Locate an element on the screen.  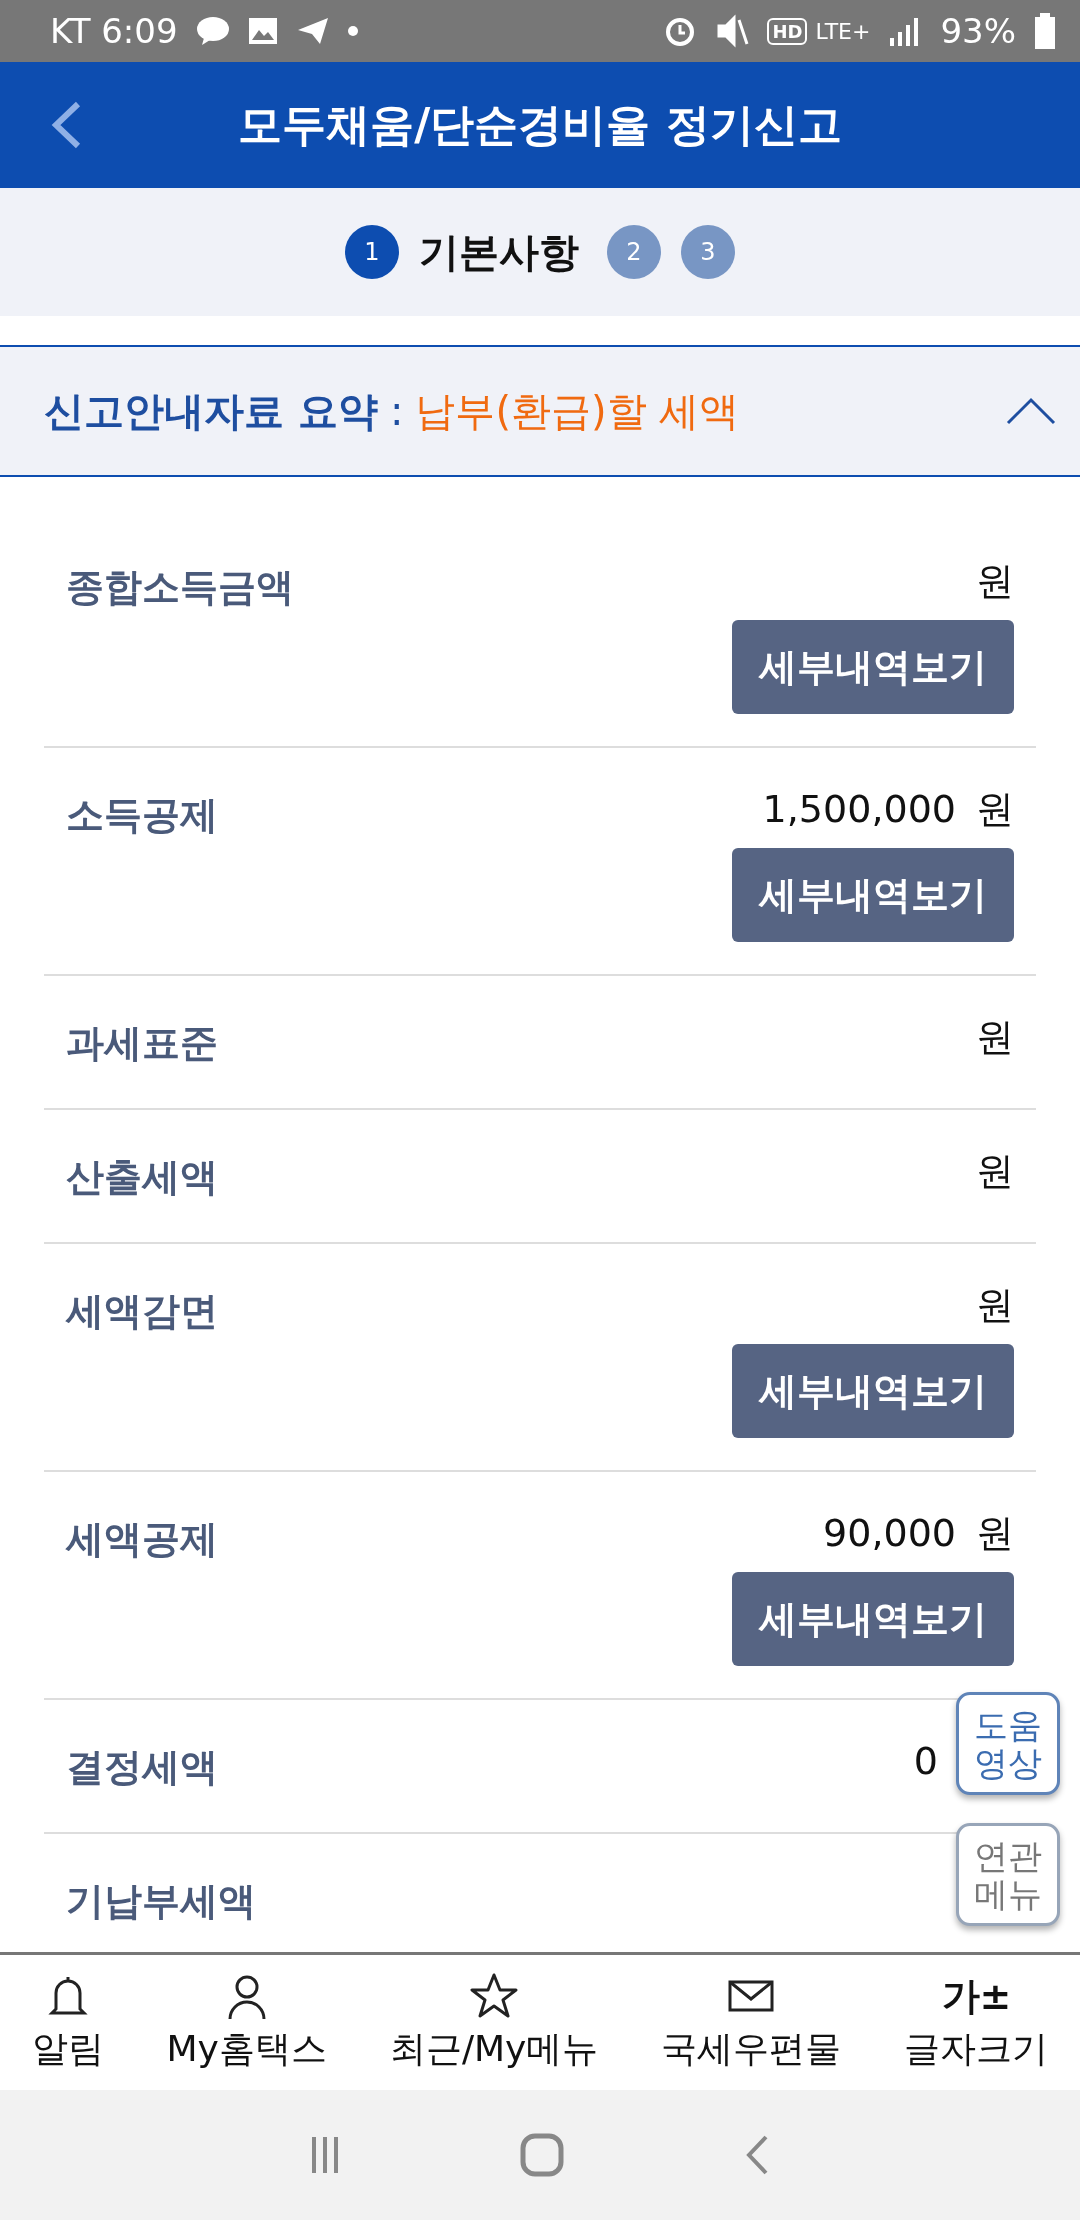
nav-item: 가± 글자크기 is located at coordinates (976, 2022).